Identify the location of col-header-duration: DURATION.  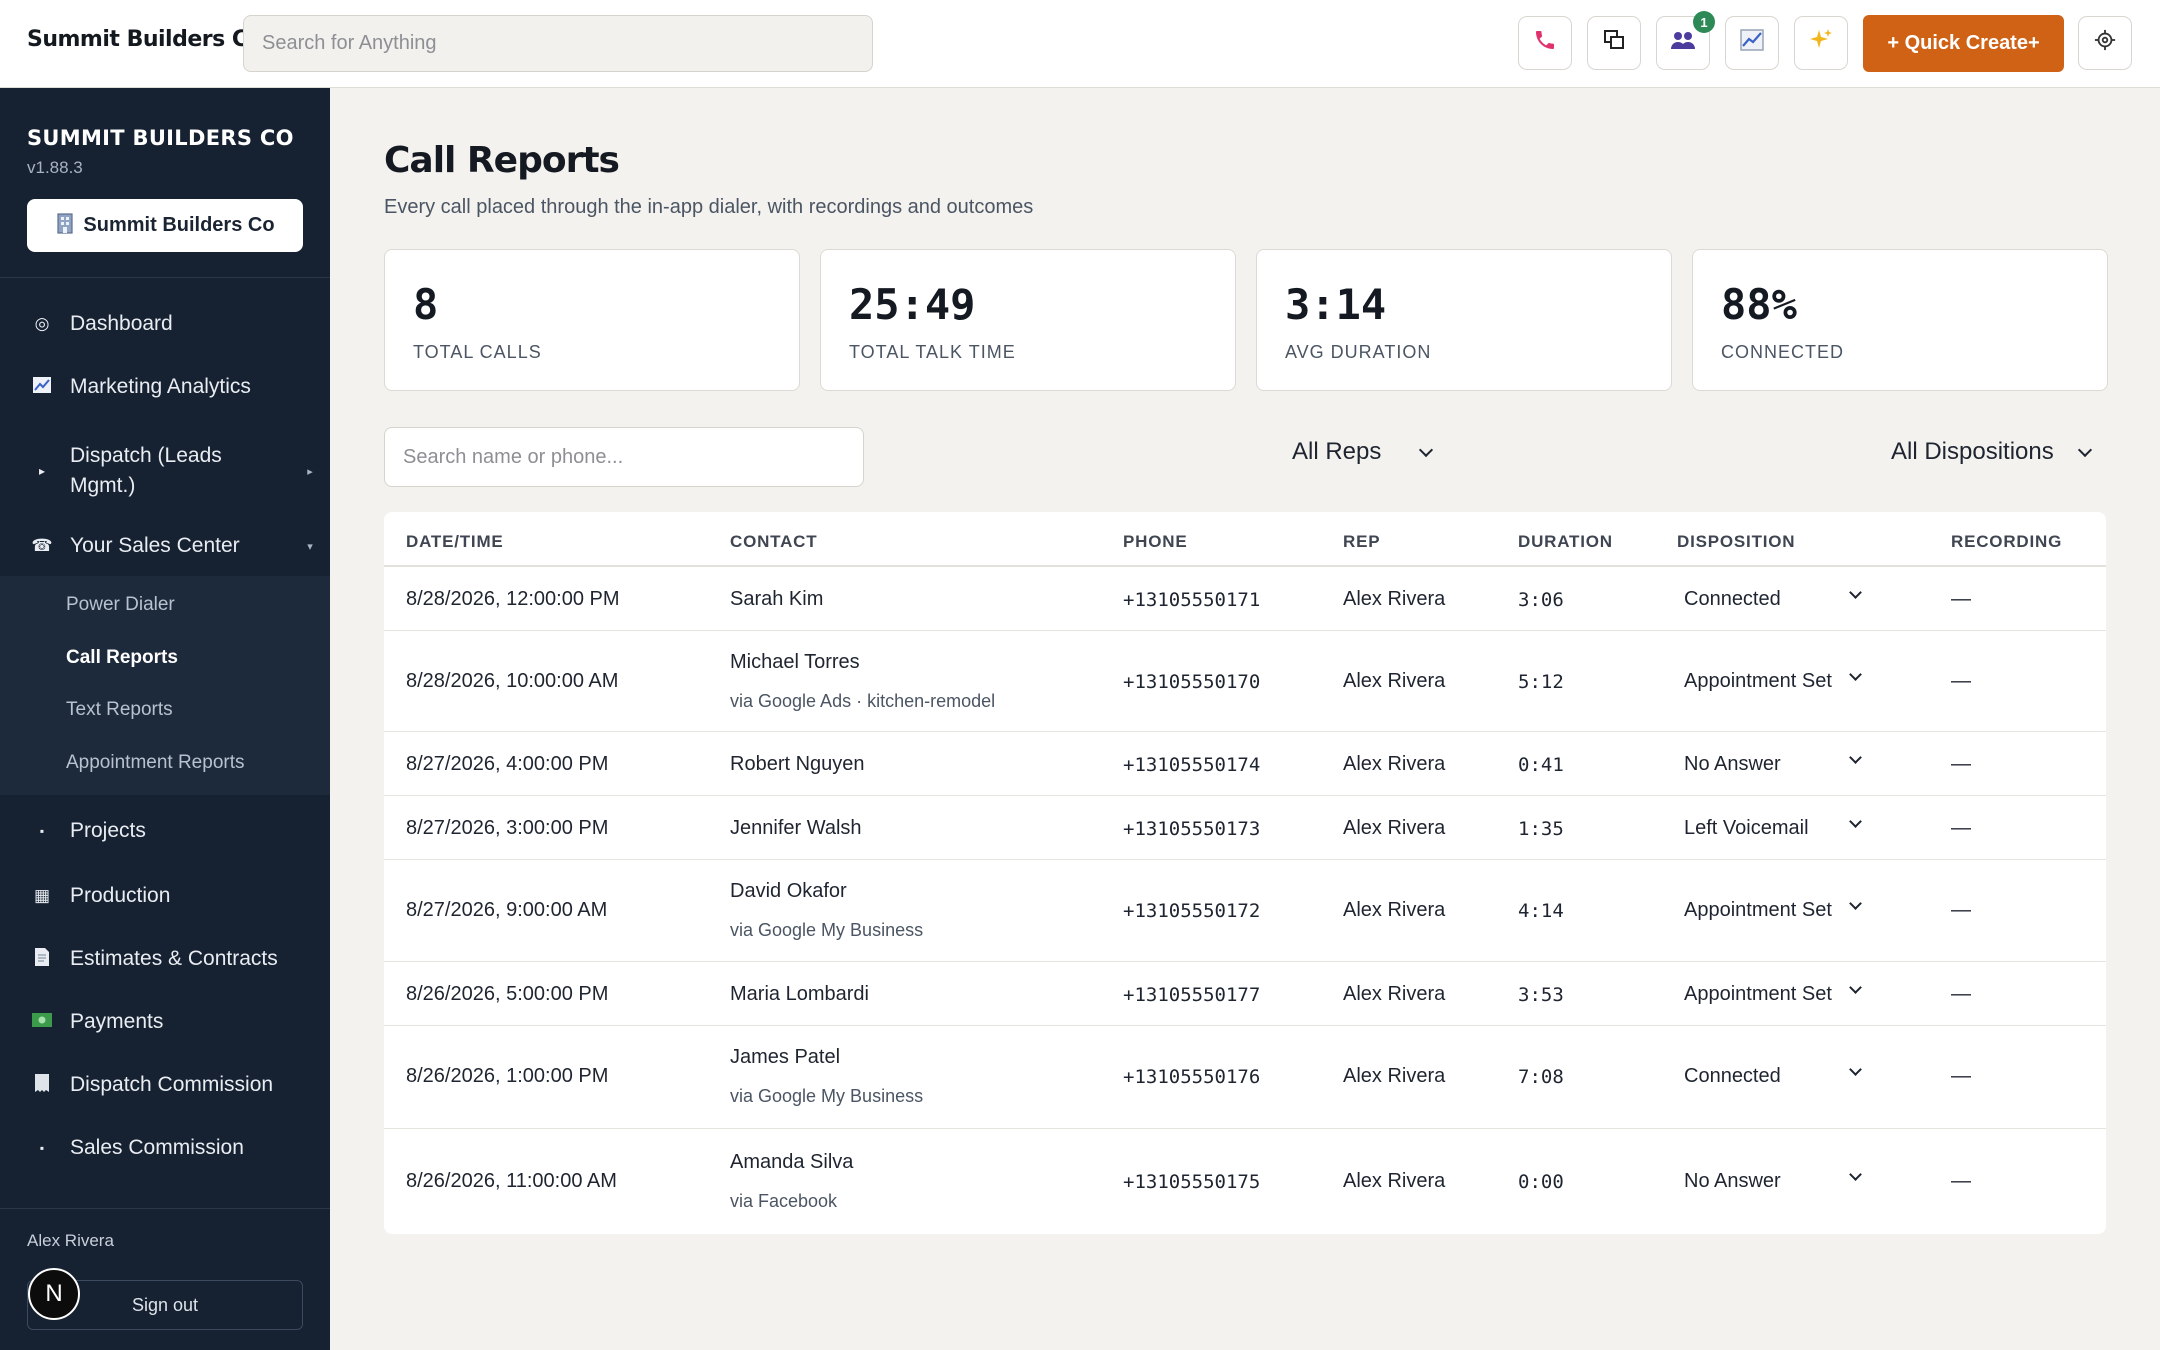
(1565, 542).